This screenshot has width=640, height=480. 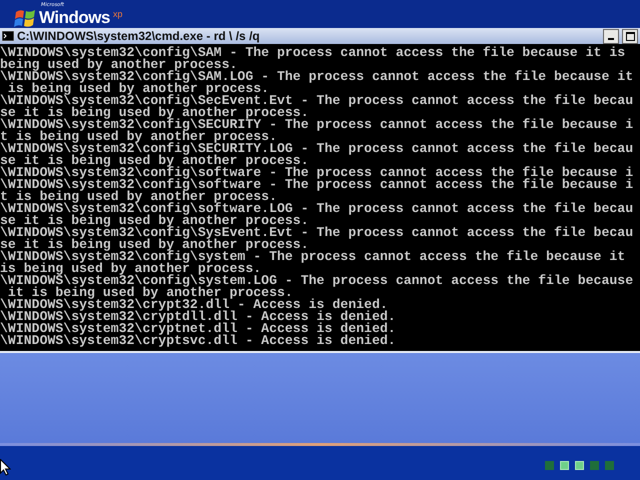 I want to click on window-title: C:\WINDOWS\system32\cmd.exe - rd \ /s /q, so click(x=139, y=36).